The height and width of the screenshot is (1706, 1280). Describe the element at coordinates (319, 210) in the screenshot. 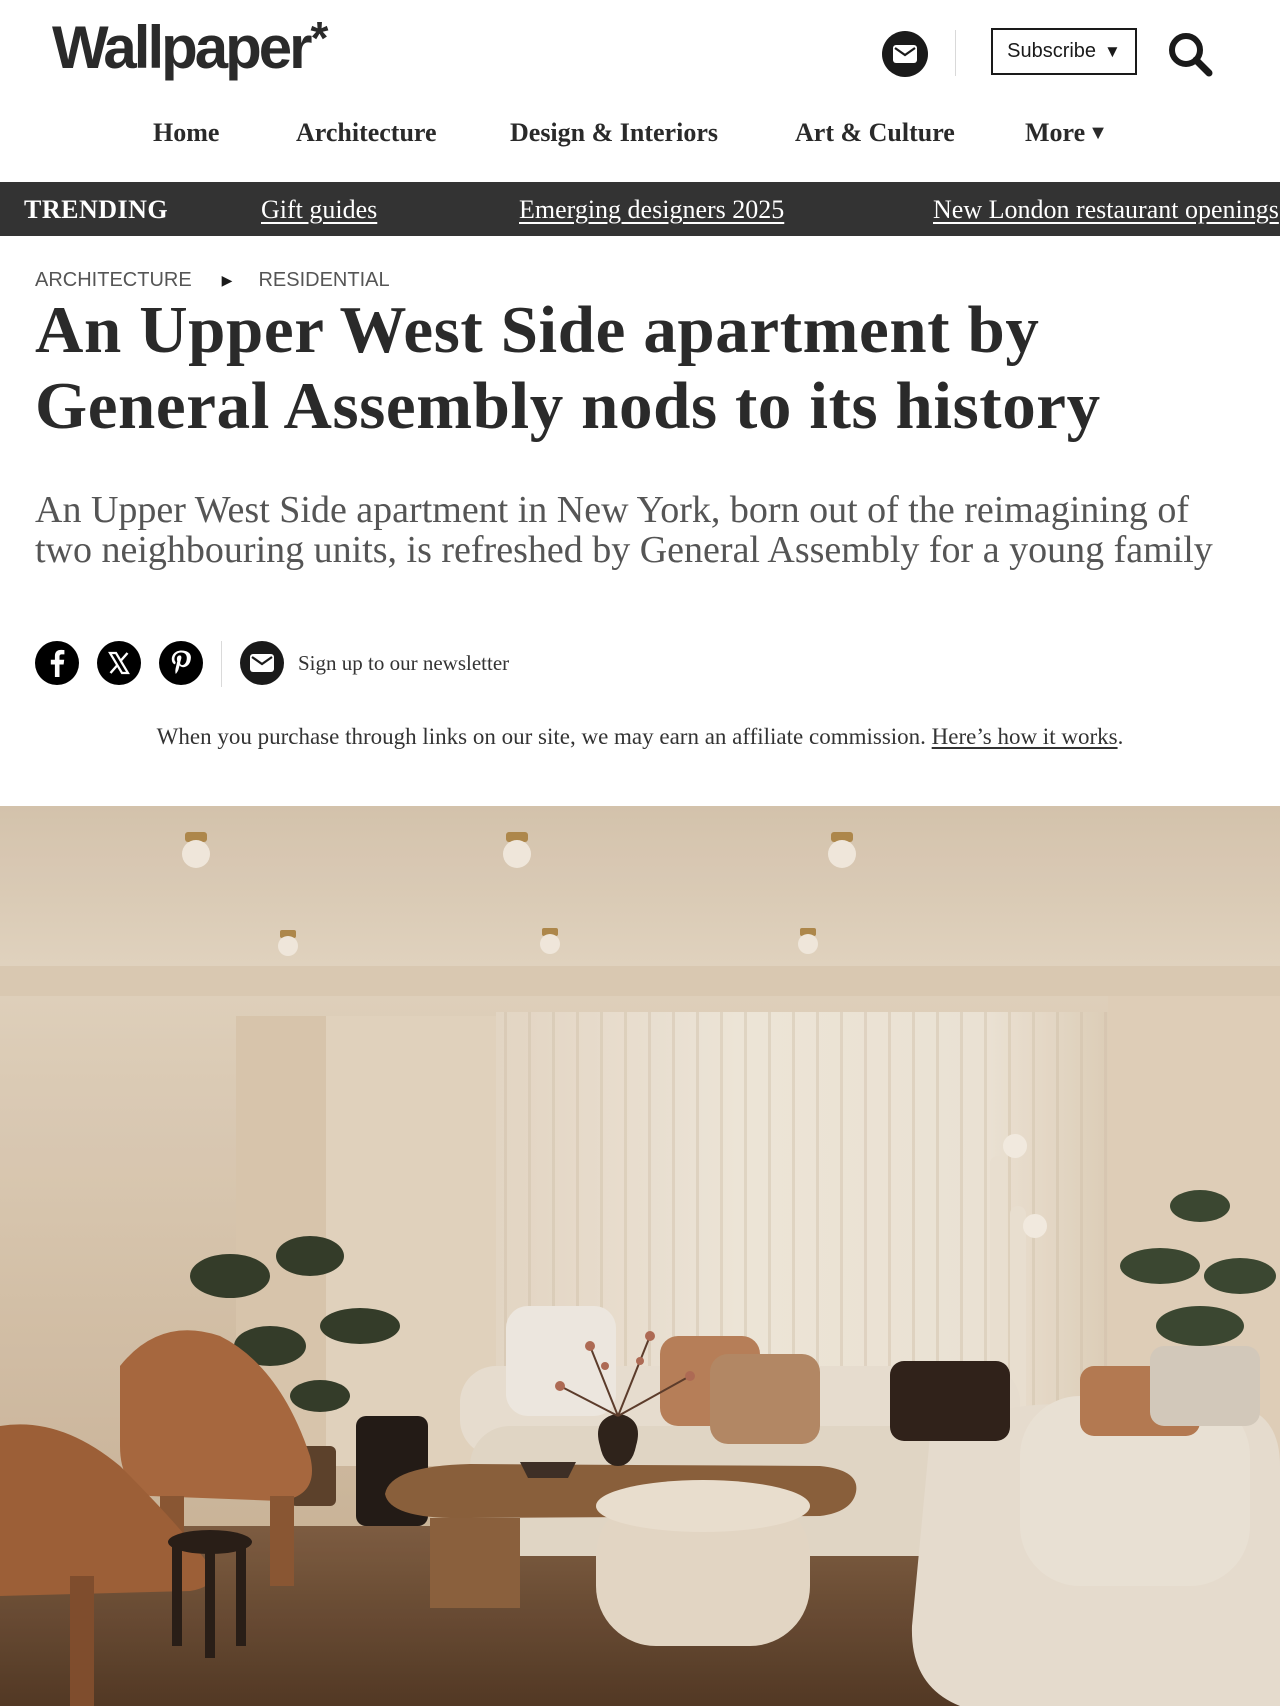

I see `trending-link-gift-guides: Gift guides` at that location.